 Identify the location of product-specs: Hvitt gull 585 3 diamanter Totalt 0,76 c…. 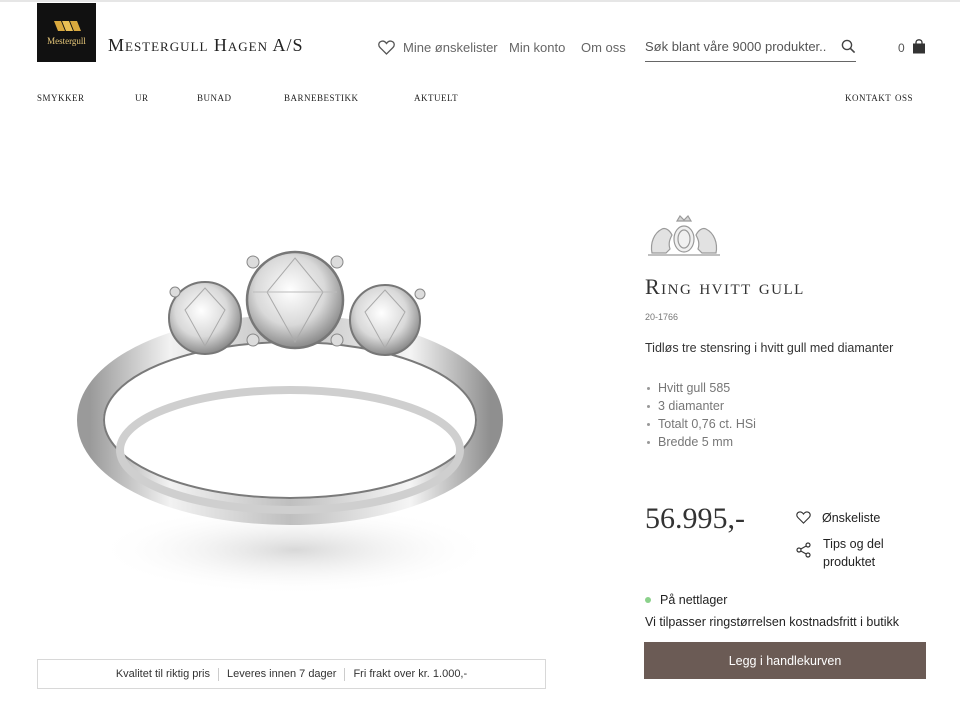
(700, 415).